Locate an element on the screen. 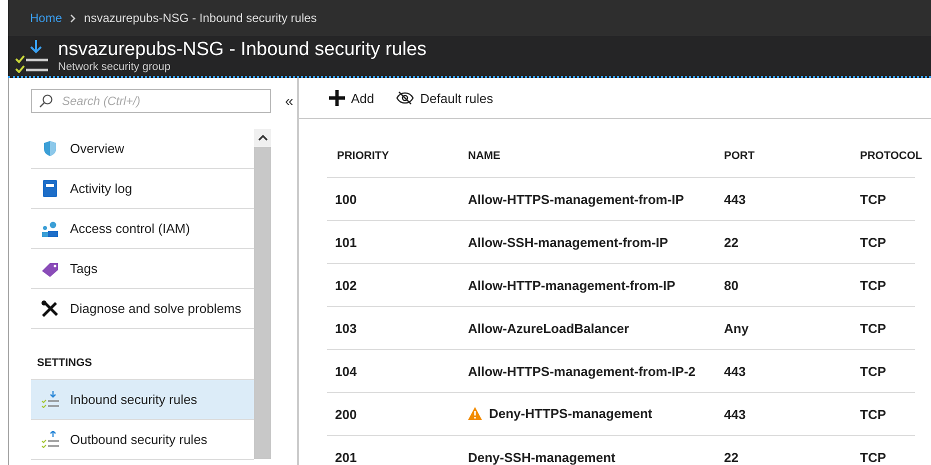 The width and height of the screenshot is (931, 465). page-subtitle: Network security group is located at coordinates (115, 67).